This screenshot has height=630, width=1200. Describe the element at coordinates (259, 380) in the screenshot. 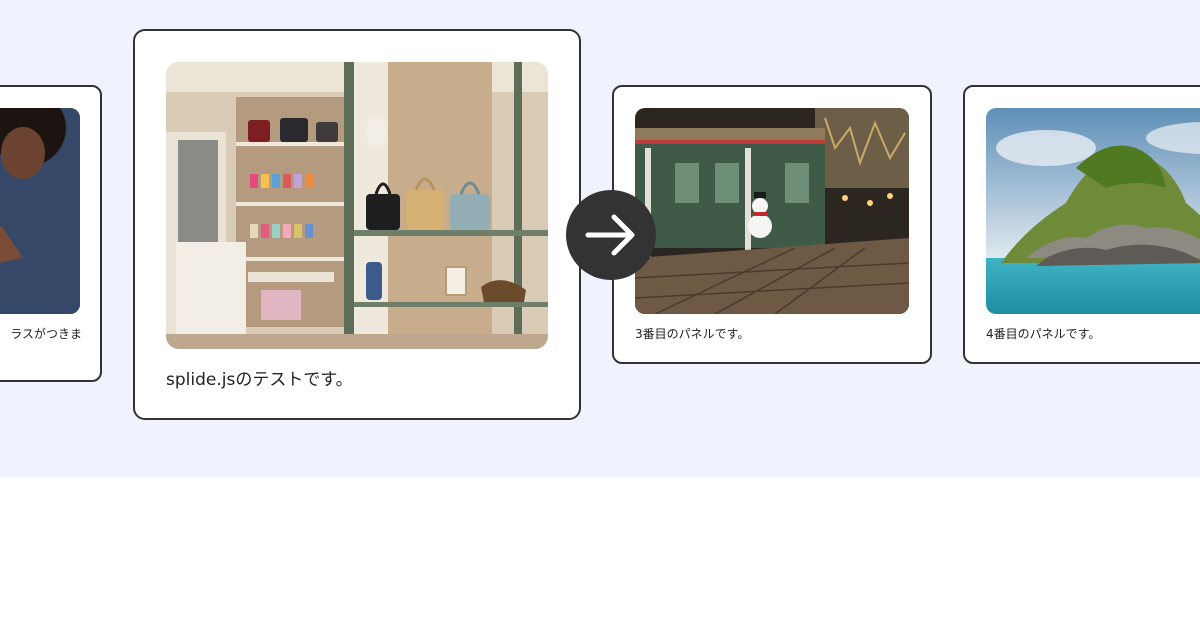

I see `slide-2-caption: splide.jsのテストです。` at that location.